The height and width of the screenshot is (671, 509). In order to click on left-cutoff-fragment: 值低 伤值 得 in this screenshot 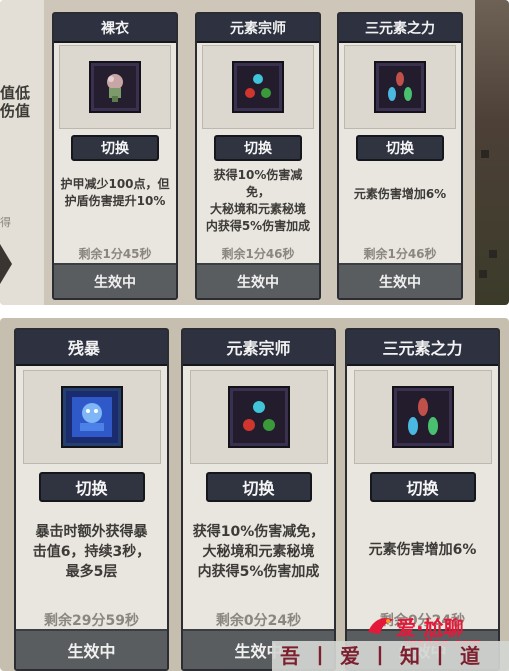, I will do `click(22, 152)`.